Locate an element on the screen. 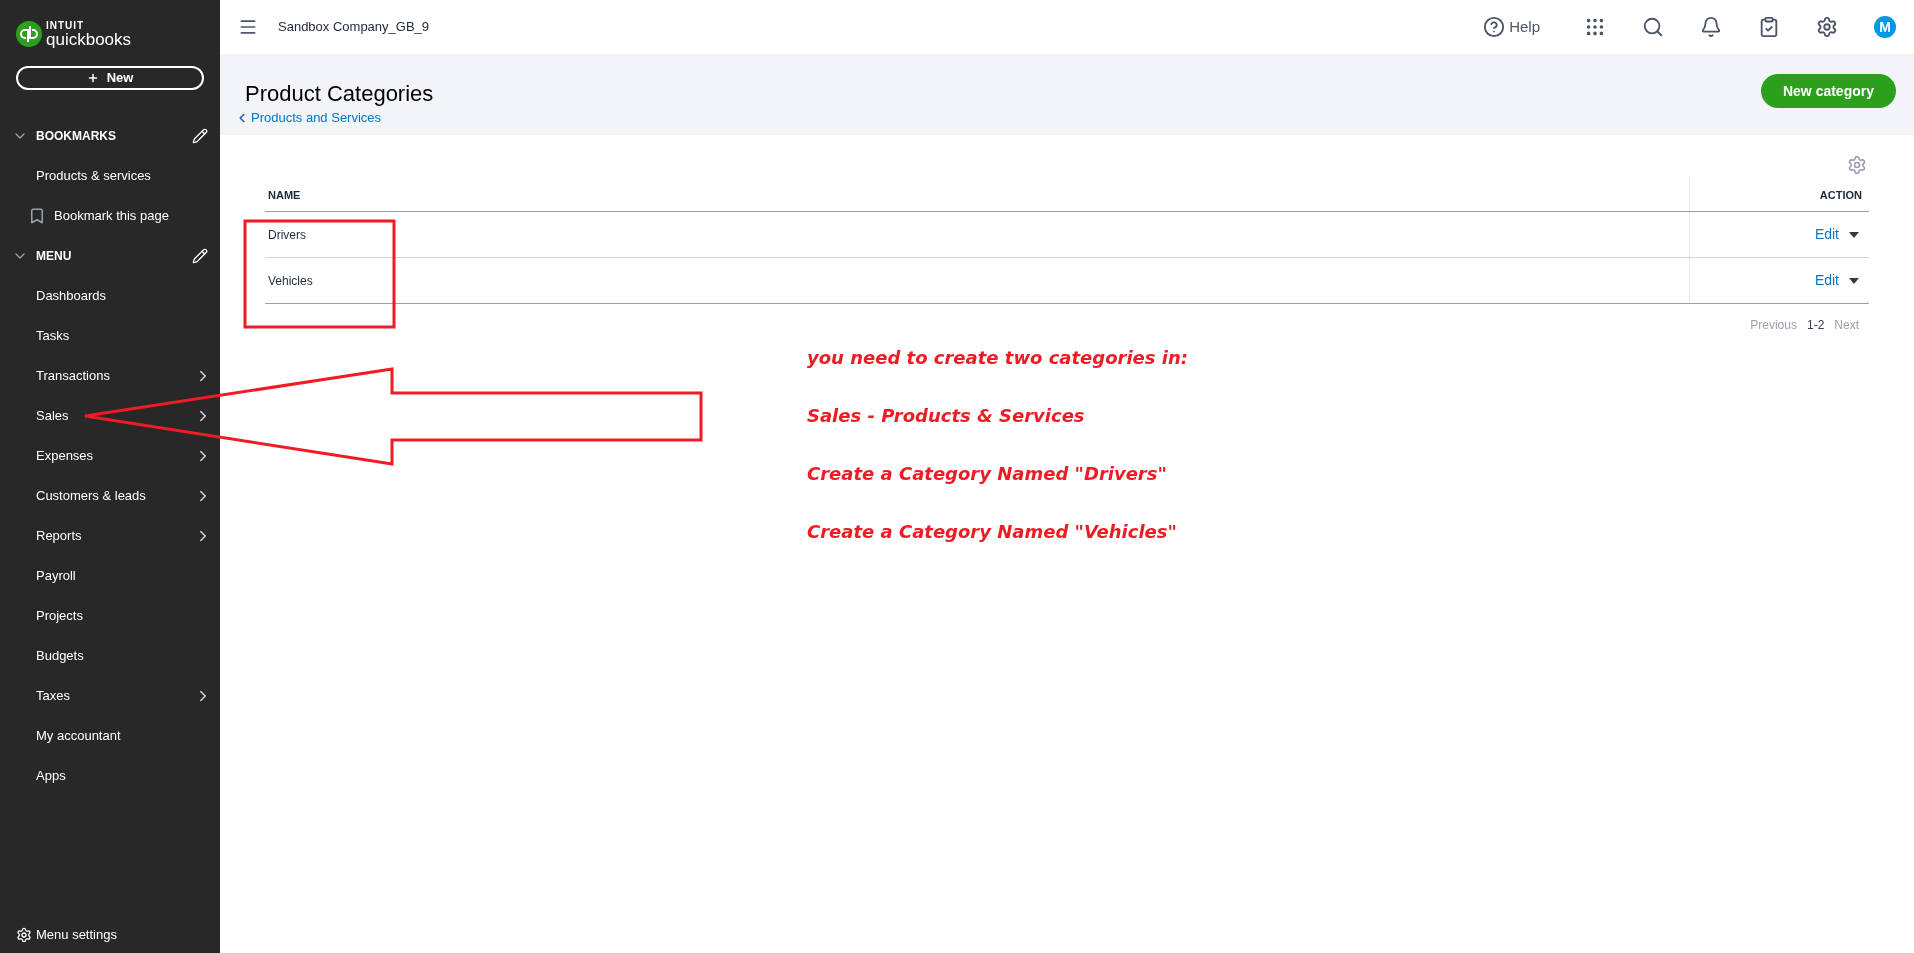 The width and height of the screenshot is (1914, 953). search-icon is located at coordinates (1653, 27).